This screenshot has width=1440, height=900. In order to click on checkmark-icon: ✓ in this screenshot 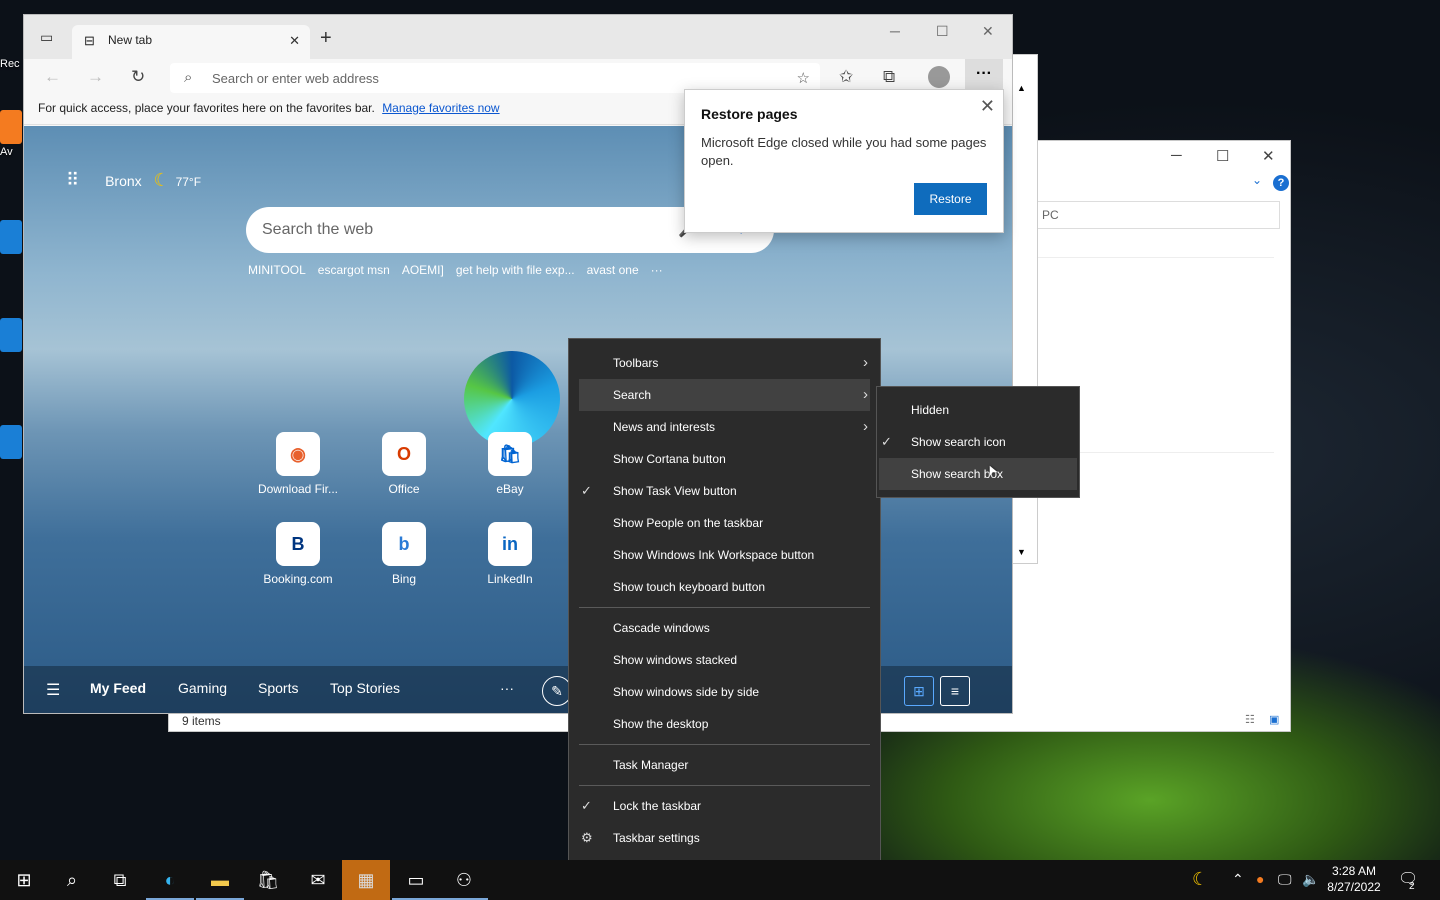, I will do `click(586, 805)`.